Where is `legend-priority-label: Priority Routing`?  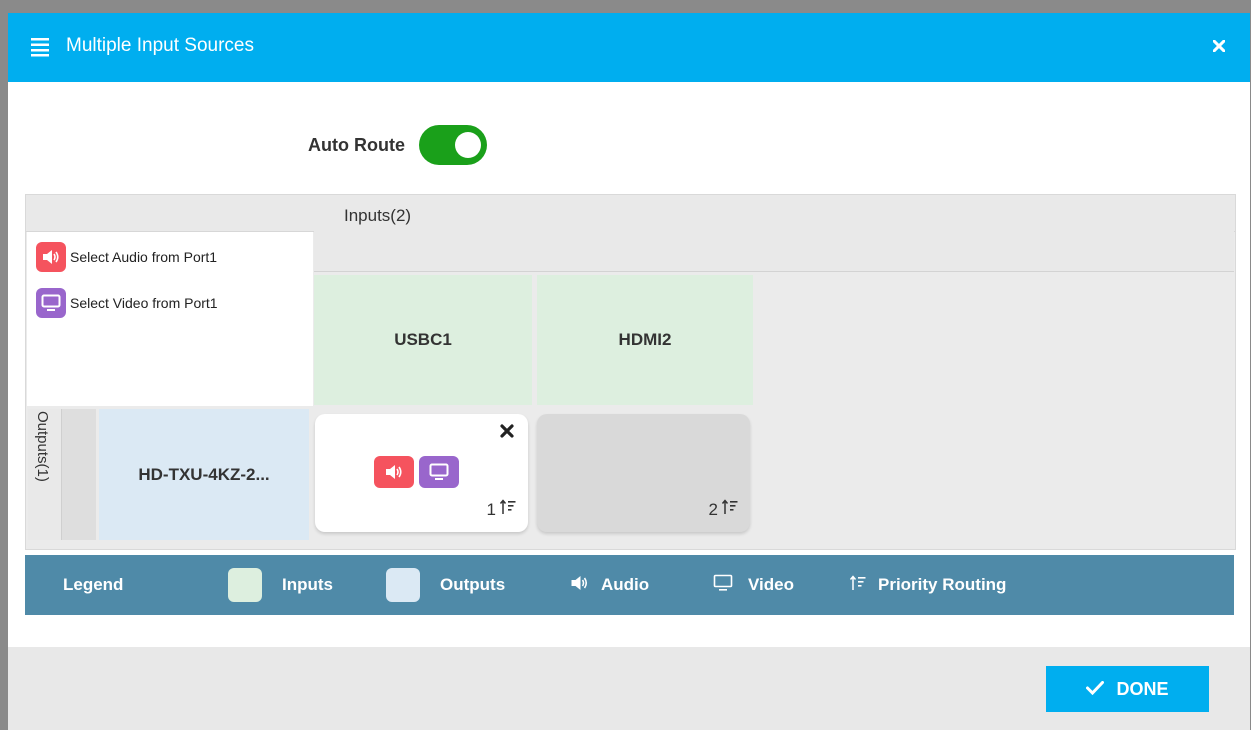 legend-priority-label: Priority Routing is located at coordinates (942, 584).